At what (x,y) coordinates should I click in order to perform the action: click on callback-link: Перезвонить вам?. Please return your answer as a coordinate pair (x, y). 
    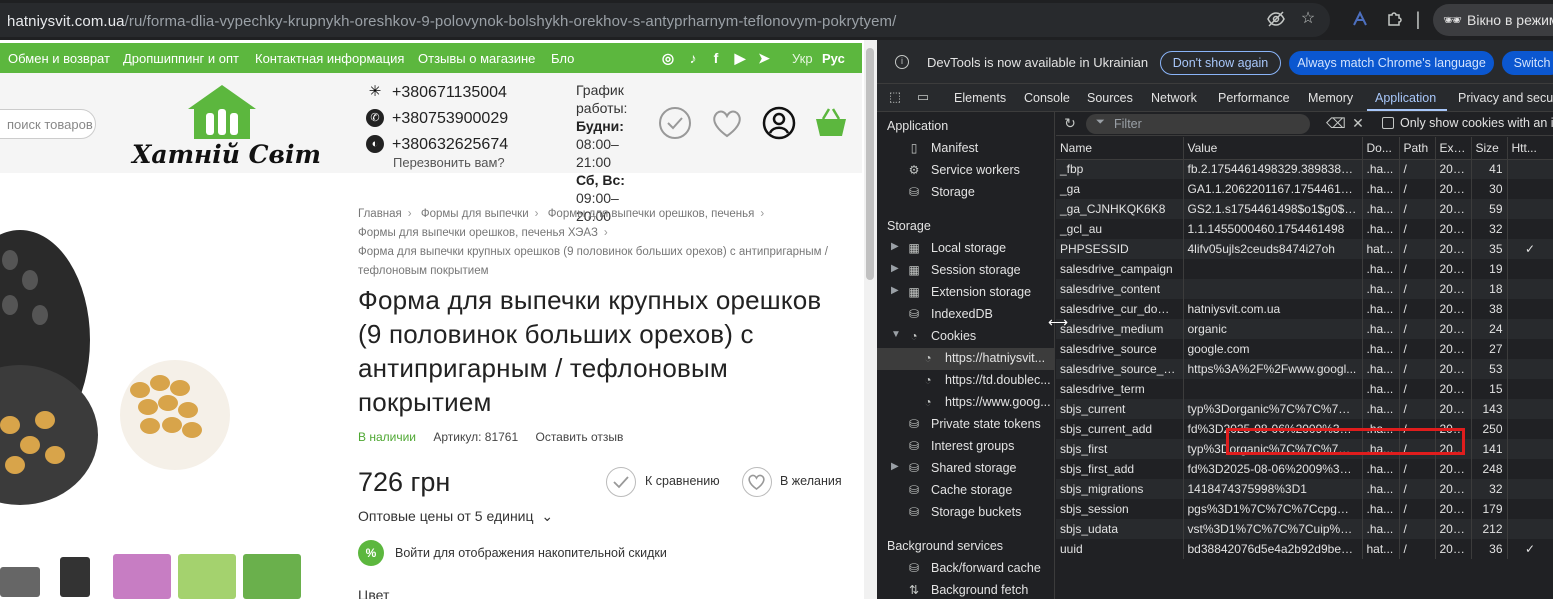
    Looking at the image, I should click on (449, 162).